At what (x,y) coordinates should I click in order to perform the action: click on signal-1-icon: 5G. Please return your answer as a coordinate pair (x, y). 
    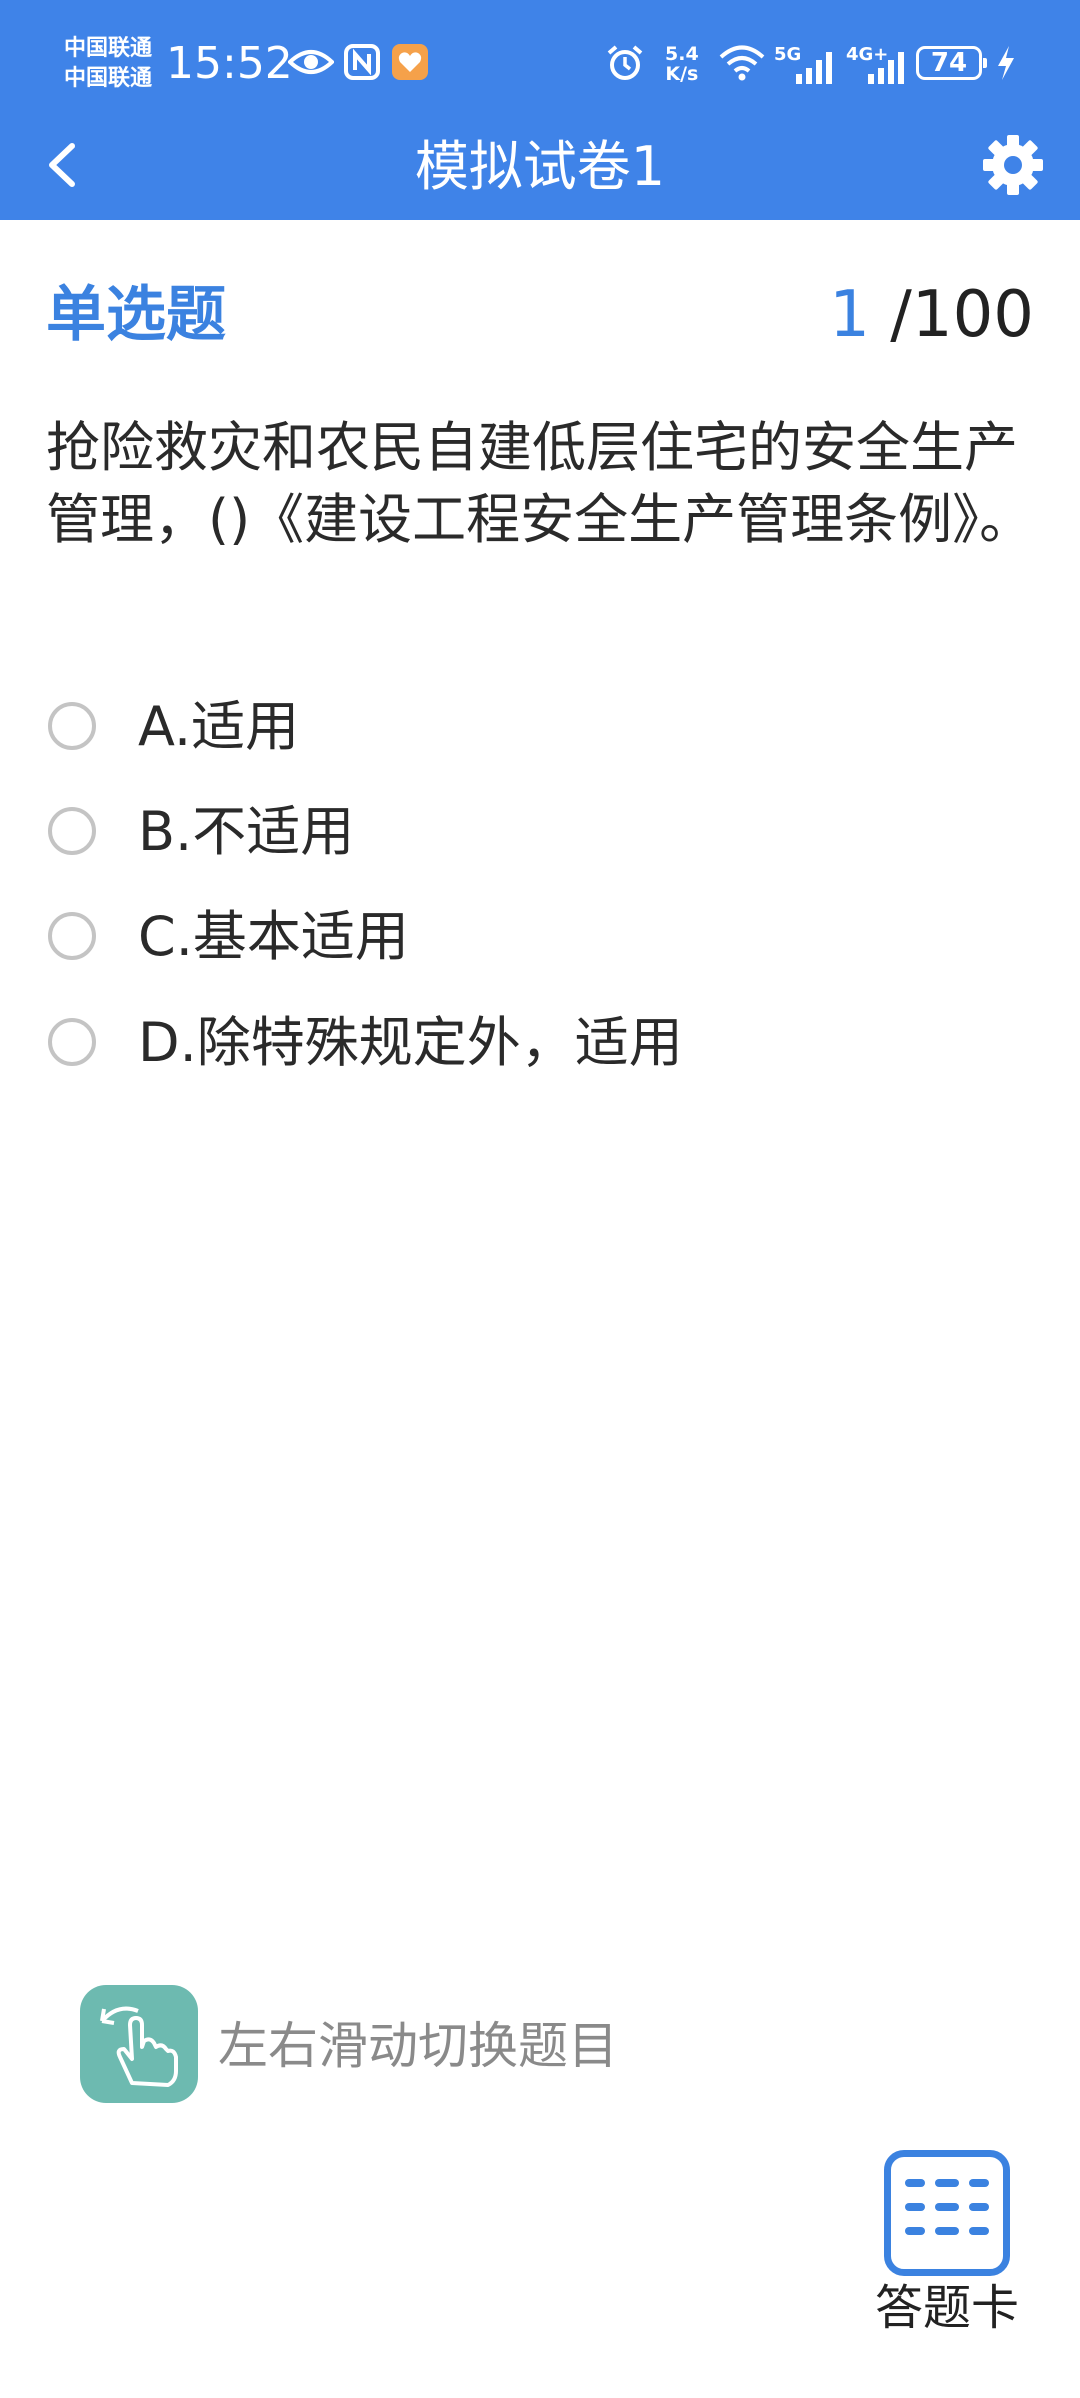
    Looking at the image, I should click on (806, 64).